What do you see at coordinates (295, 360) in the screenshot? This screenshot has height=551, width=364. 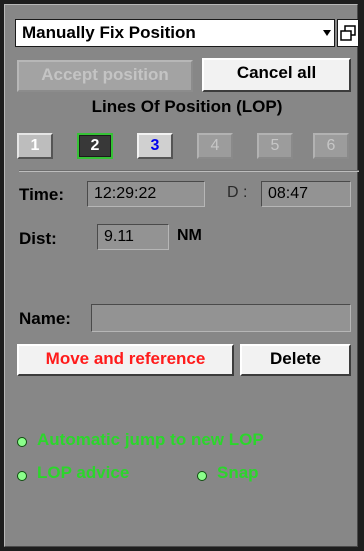 I see `delete-button: Delete` at bounding box center [295, 360].